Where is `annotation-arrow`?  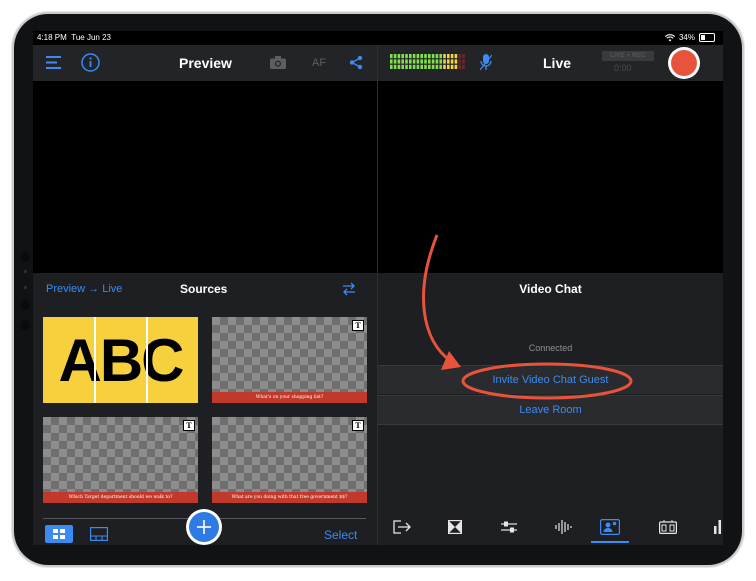
annotation-arrow is located at coordinates (437, 299).